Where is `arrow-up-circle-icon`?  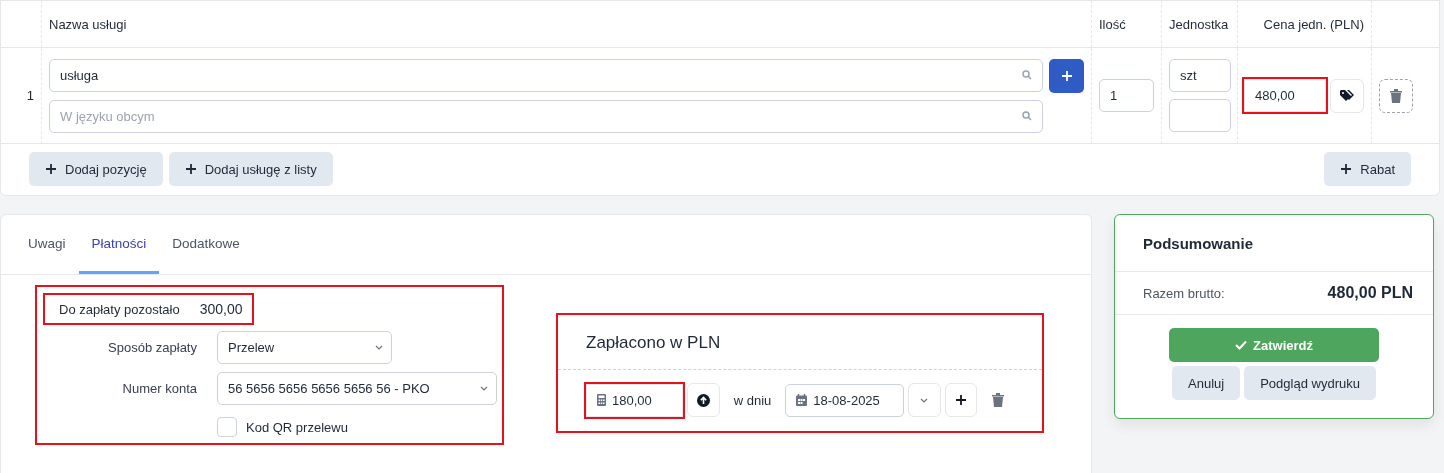 arrow-up-circle-icon is located at coordinates (703, 400).